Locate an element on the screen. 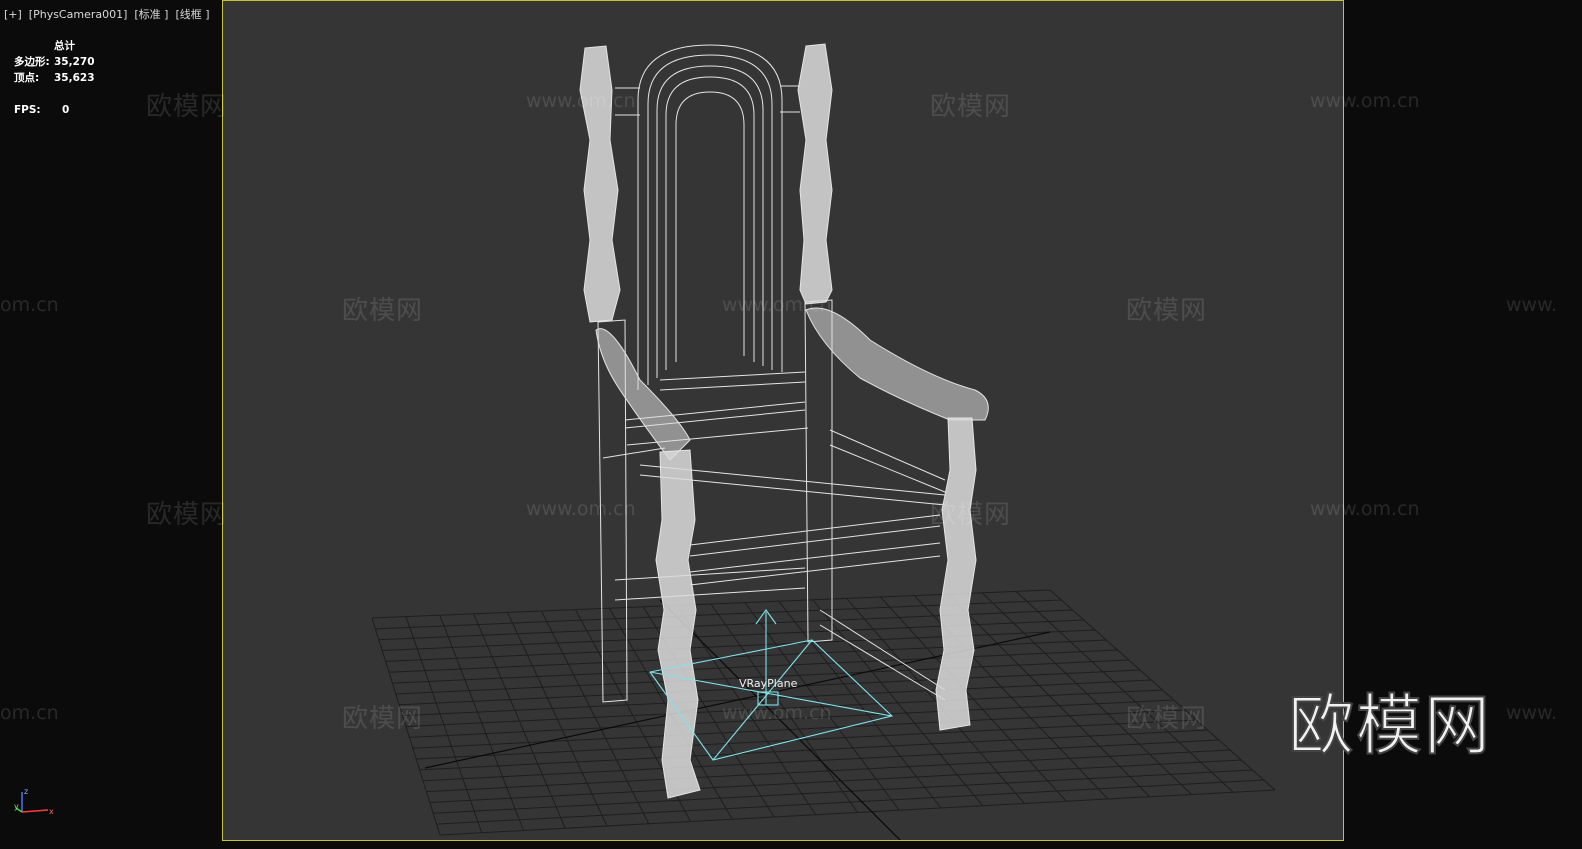 This screenshot has width=1582, height=849. axis-gizmo-icon: z x y is located at coordinates (34, 801).